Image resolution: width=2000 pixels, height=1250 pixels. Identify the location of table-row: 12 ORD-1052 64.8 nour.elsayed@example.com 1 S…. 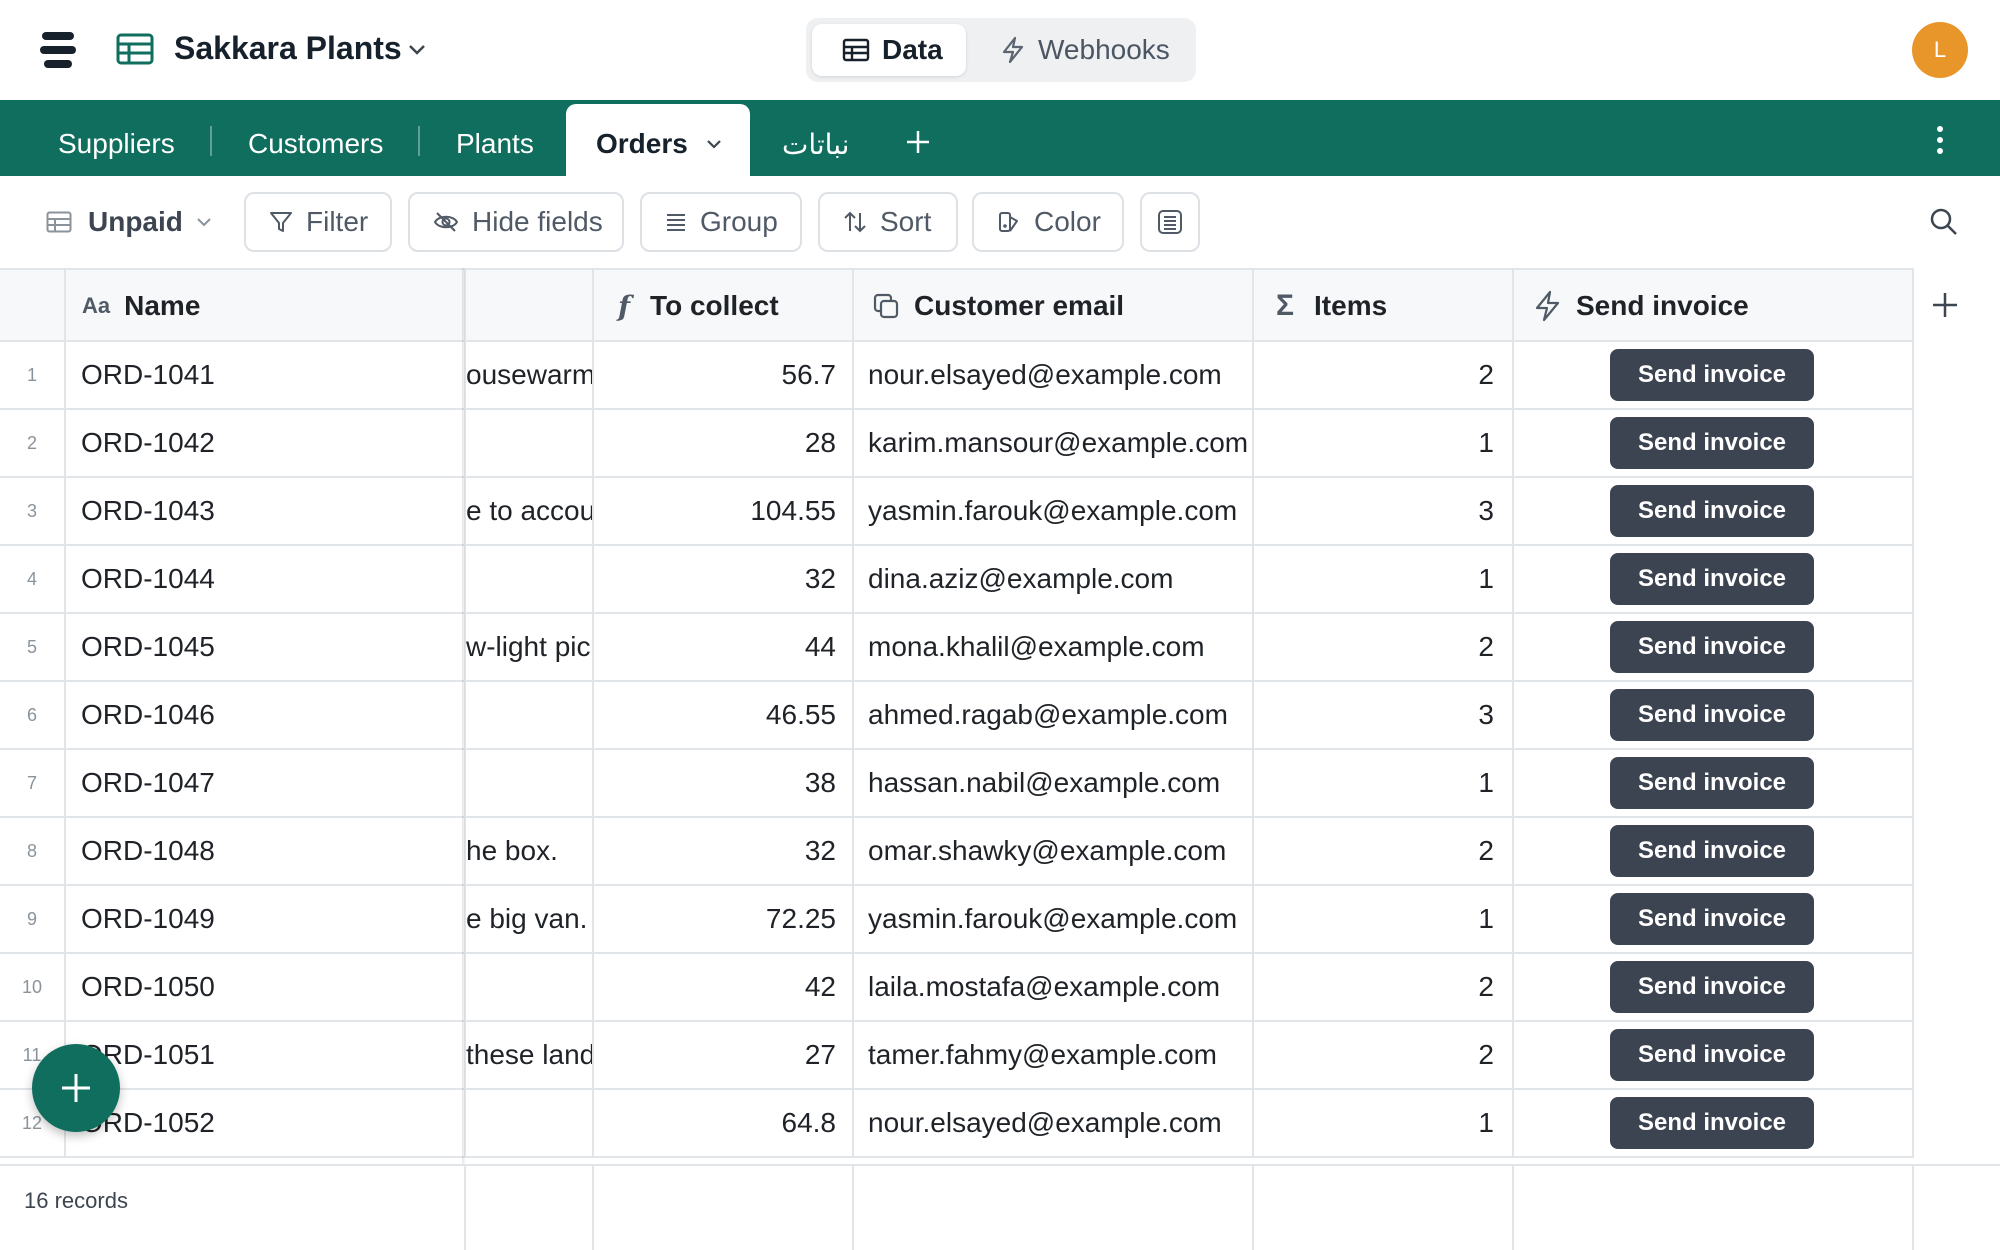
(957, 1124).